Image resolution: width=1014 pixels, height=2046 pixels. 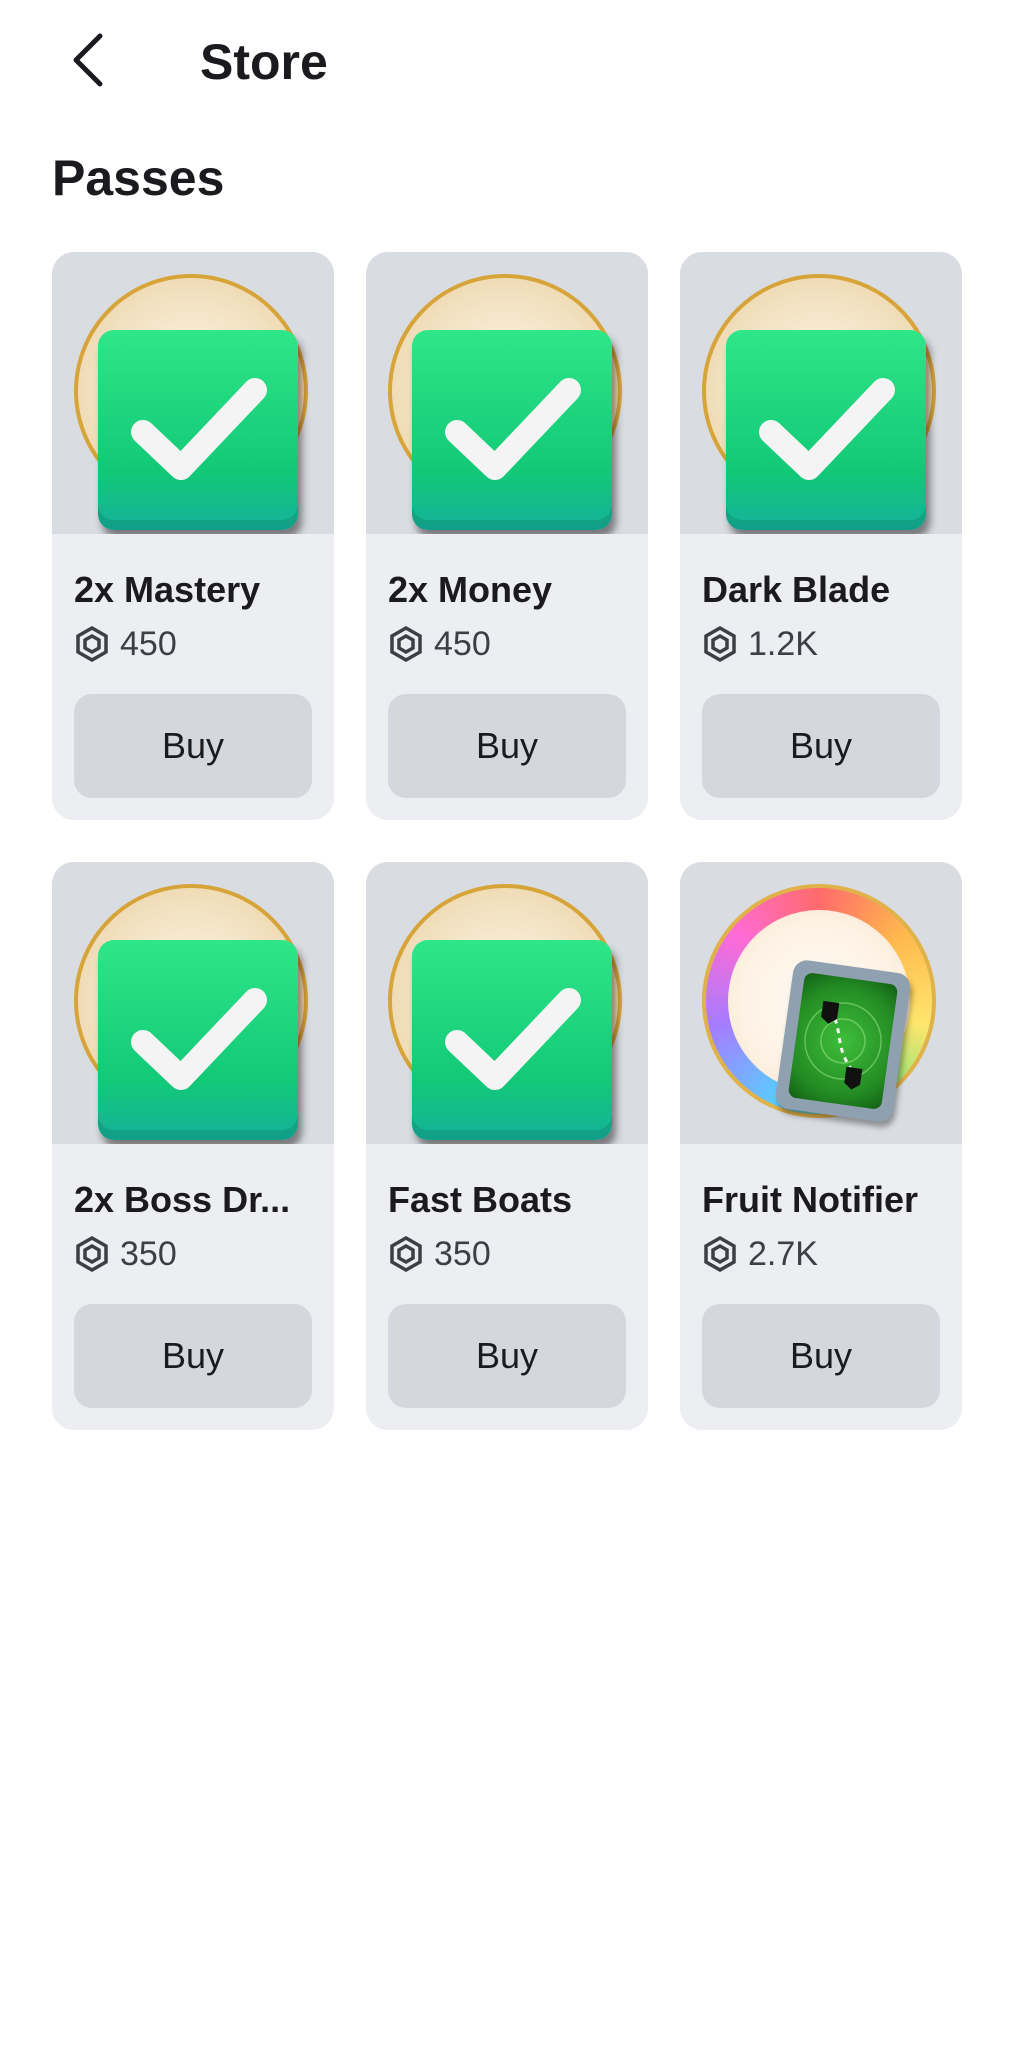 What do you see at coordinates (470, 589) in the screenshot?
I see `pass-name: 2x Money` at bounding box center [470, 589].